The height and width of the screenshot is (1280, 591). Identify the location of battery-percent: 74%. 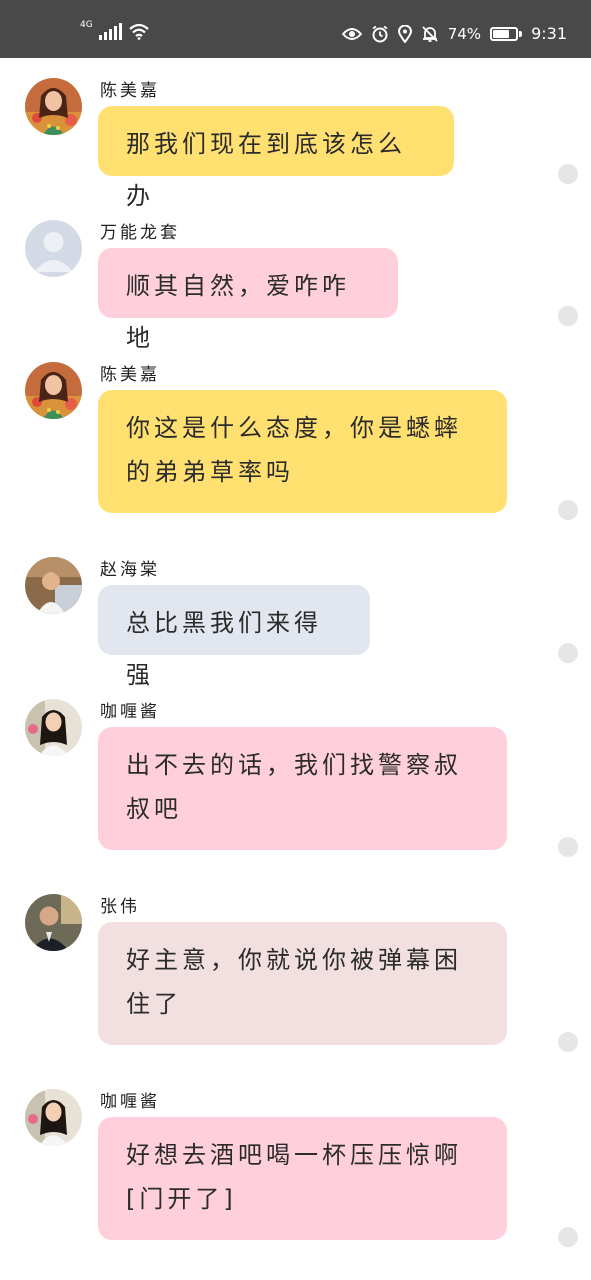
(464, 33).